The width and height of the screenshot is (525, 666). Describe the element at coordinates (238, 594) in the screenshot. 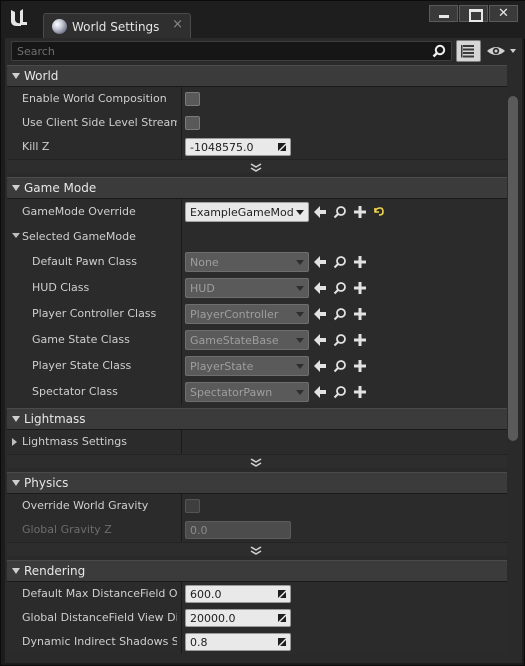

I see `default-max-distancefield-field: 600.0` at that location.